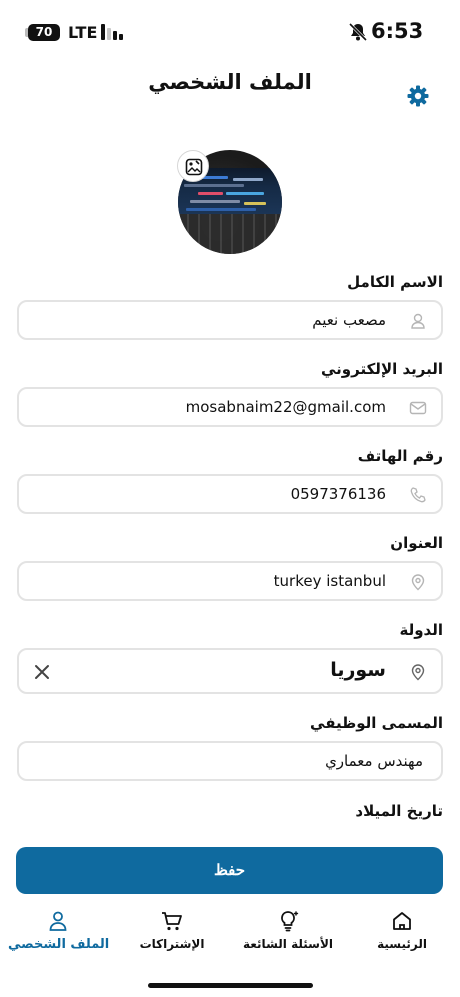 The image size is (460, 997). Describe the element at coordinates (172, 921) in the screenshot. I see `cart-icon` at that location.